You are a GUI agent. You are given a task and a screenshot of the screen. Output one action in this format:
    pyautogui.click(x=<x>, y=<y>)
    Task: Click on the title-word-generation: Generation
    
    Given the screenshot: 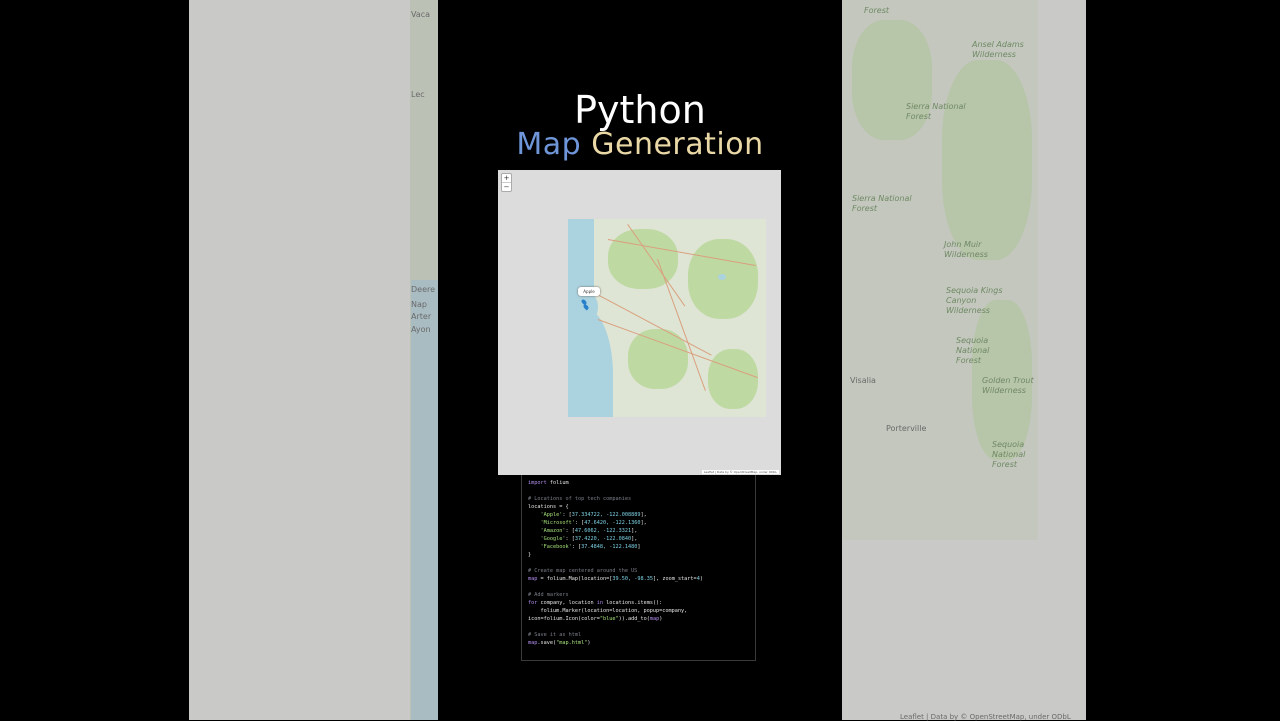 What is the action you would take?
    pyautogui.click(x=677, y=144)
    